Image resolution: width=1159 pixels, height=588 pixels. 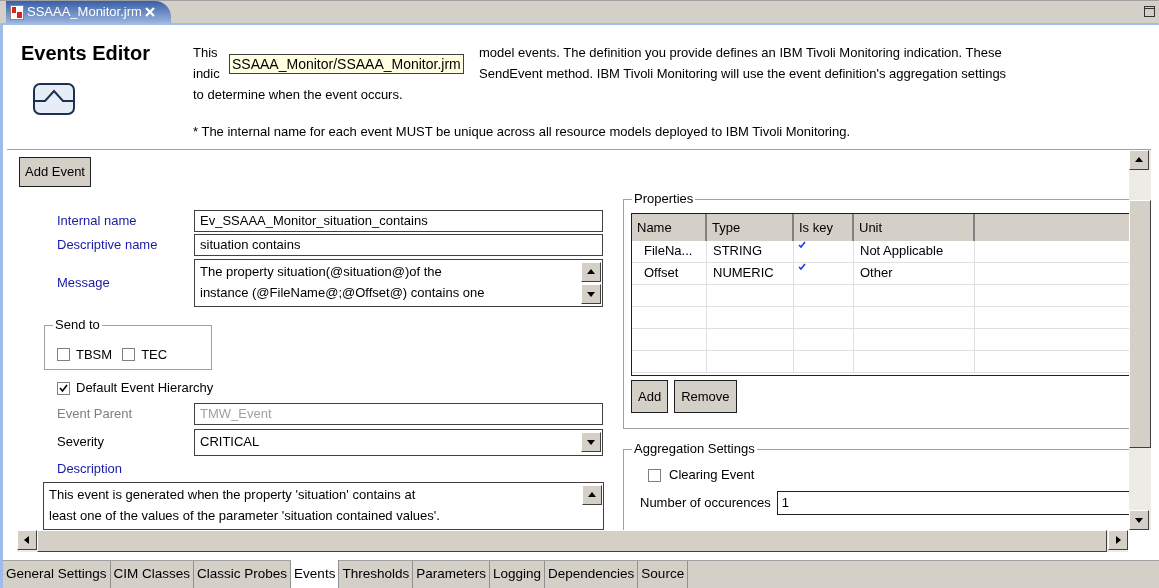 What do you see at coordinates (1149, 11) in the screenshot?
I see `maximize-icon` at bounding box center [1149, 11].